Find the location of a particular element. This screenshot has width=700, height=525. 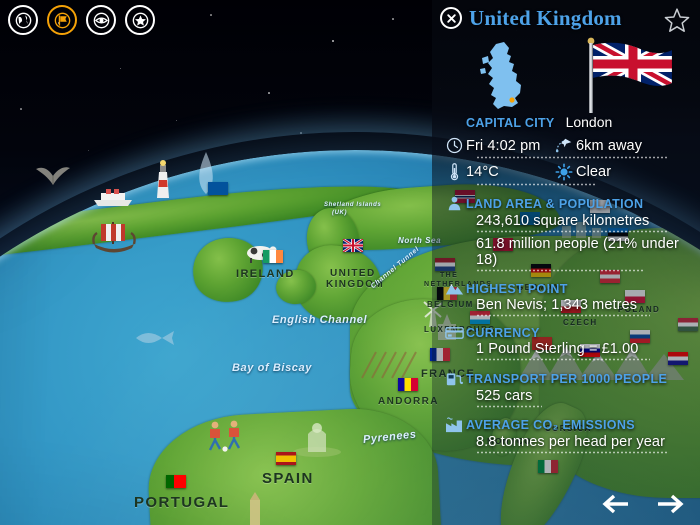

fact-section: HIGHEST POINT Ben Nevis; 1,343 metres is located at coordinates (571, 299).